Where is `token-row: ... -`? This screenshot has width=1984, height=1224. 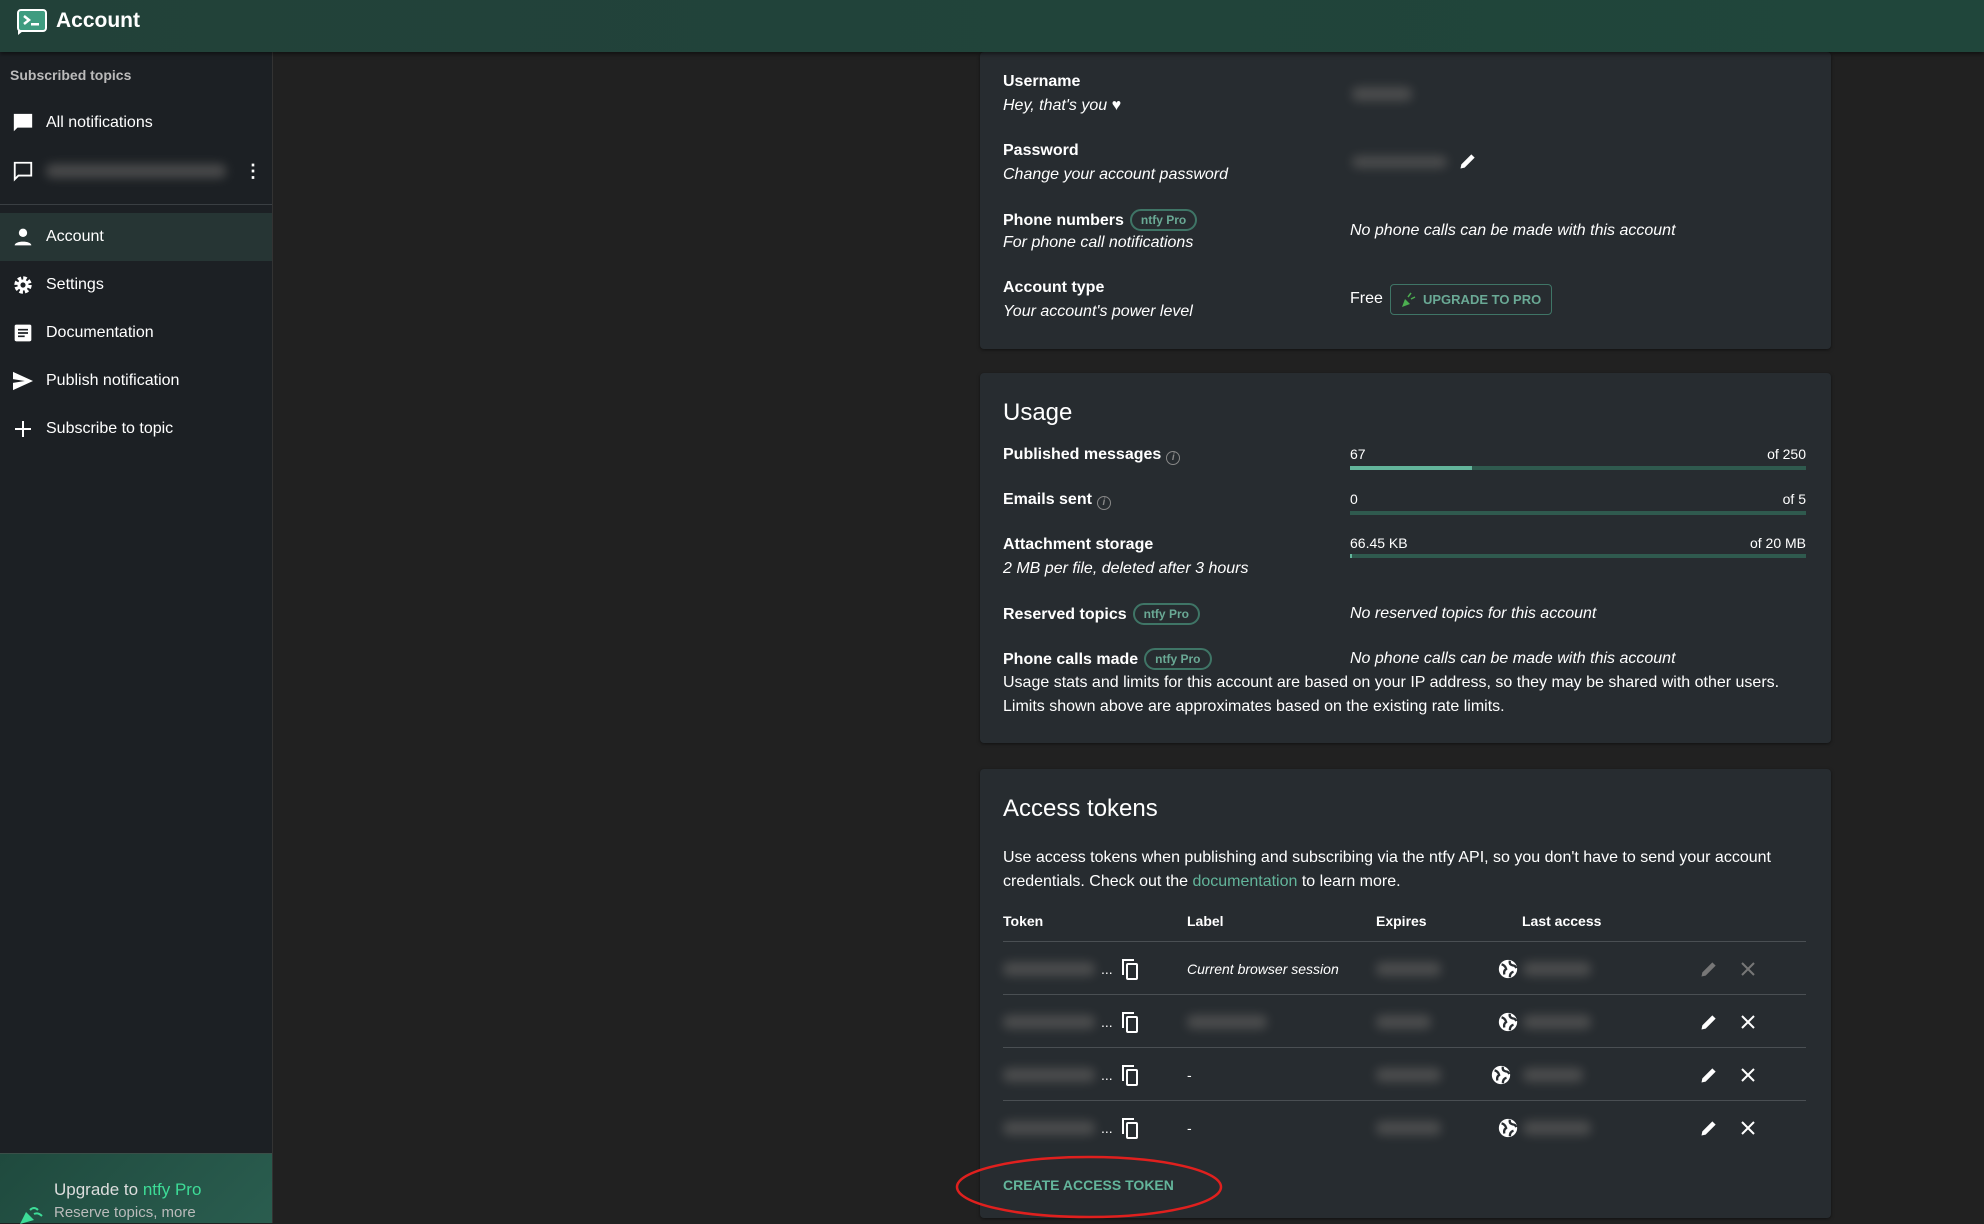 token-row: ... - is located at coordinates (1404, 1126).